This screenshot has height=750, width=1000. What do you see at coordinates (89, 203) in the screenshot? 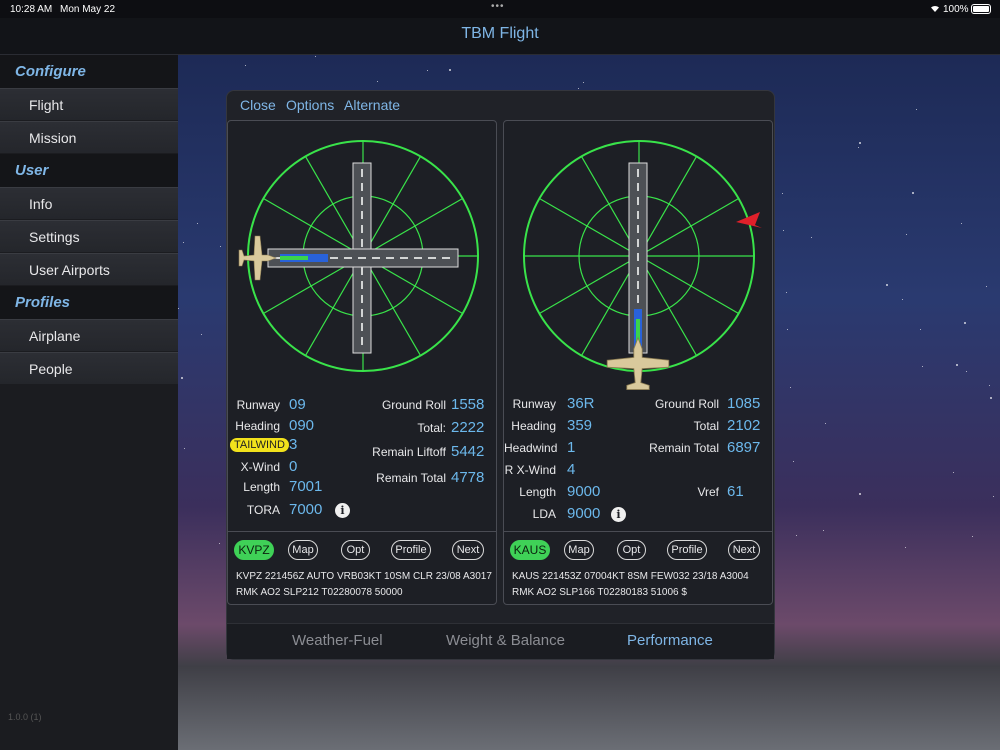
I see `sidebar-item-info: Info` at bounding box center [89, 203].